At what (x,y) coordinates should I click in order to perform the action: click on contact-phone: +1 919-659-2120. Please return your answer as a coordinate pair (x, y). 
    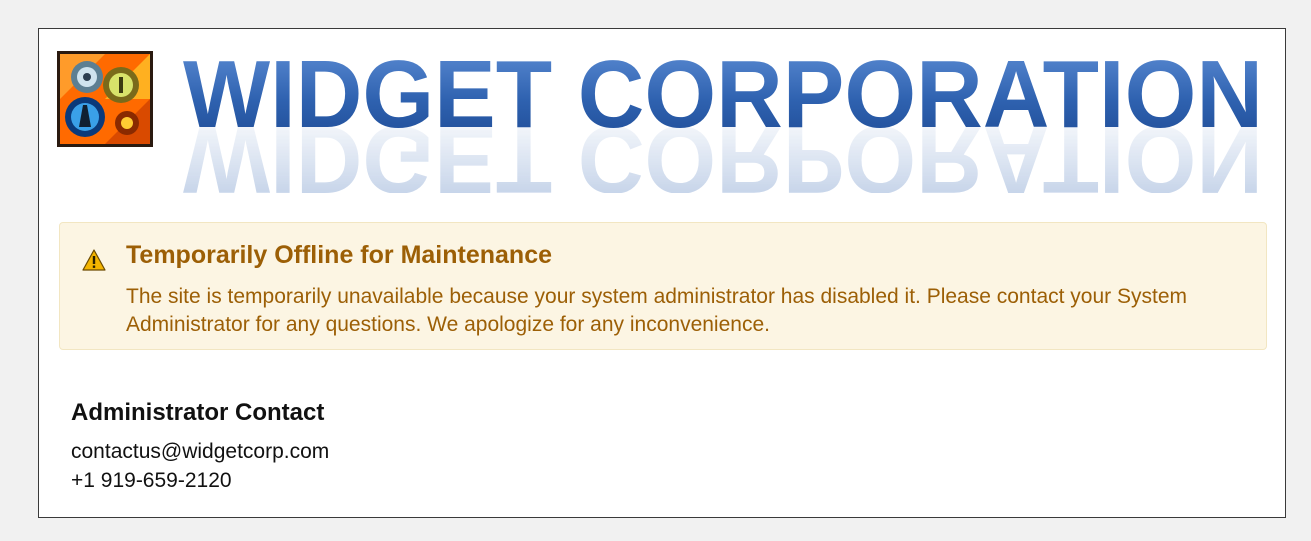
    Looking at the image, I should click on (151, 480).